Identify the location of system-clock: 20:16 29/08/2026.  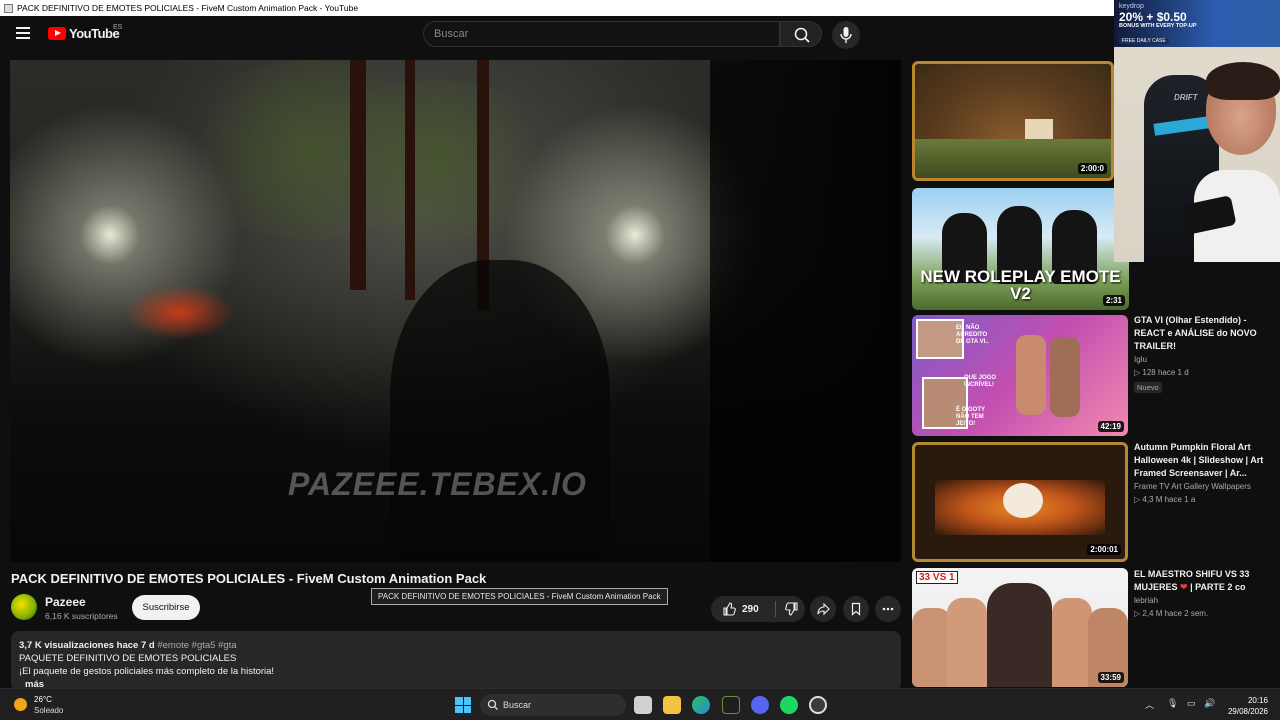
(1248, 706).